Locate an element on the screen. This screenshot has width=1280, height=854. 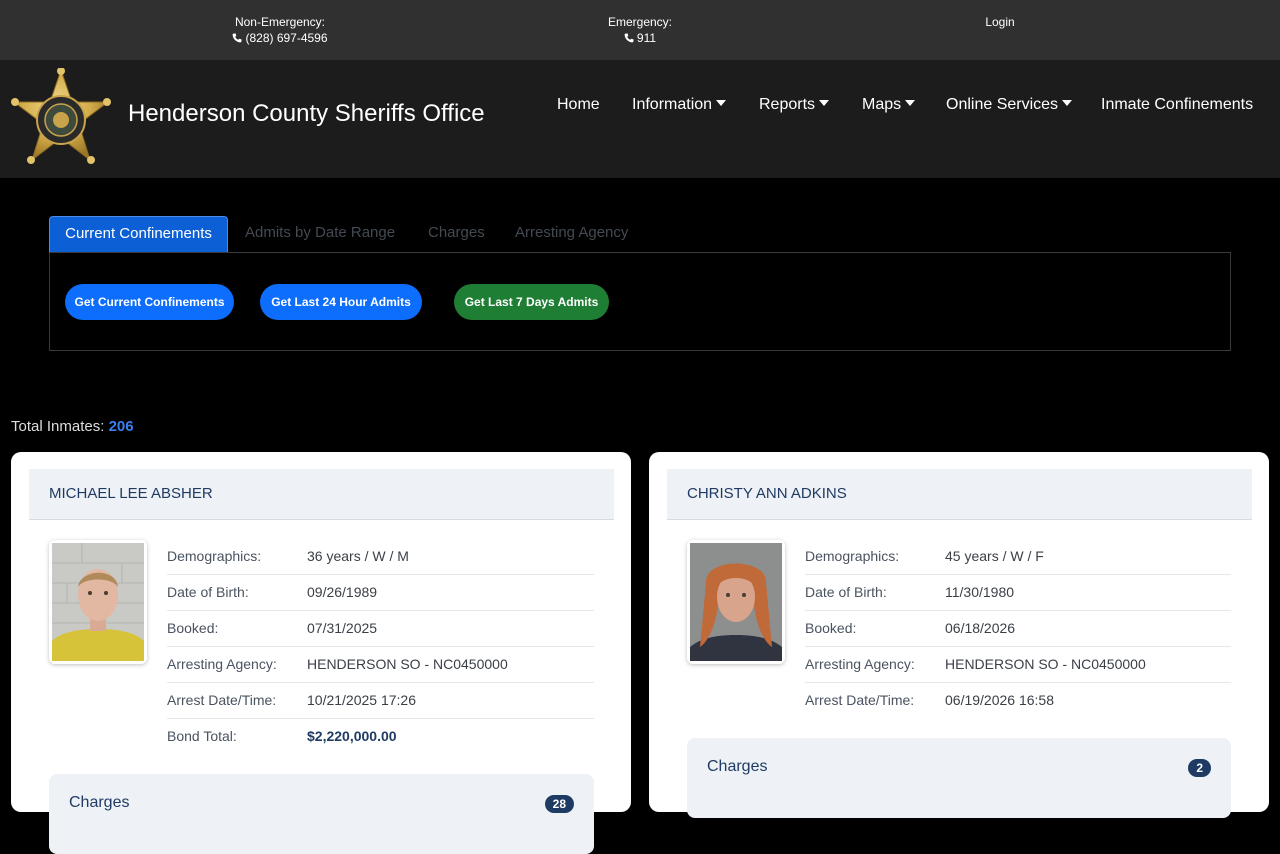
bond-total-value: $2,220,000.00 is located at coordinates (352, 736).